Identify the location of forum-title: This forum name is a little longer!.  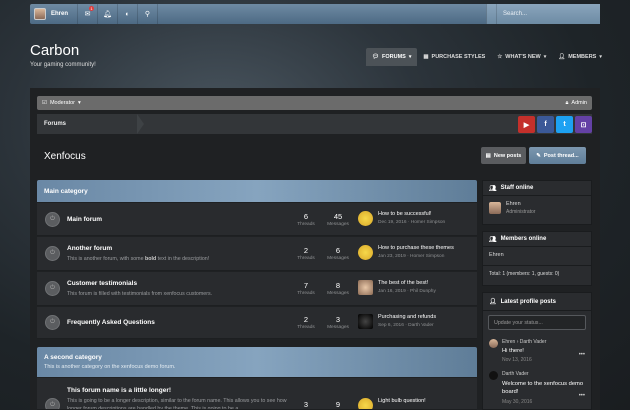
(177, 390).